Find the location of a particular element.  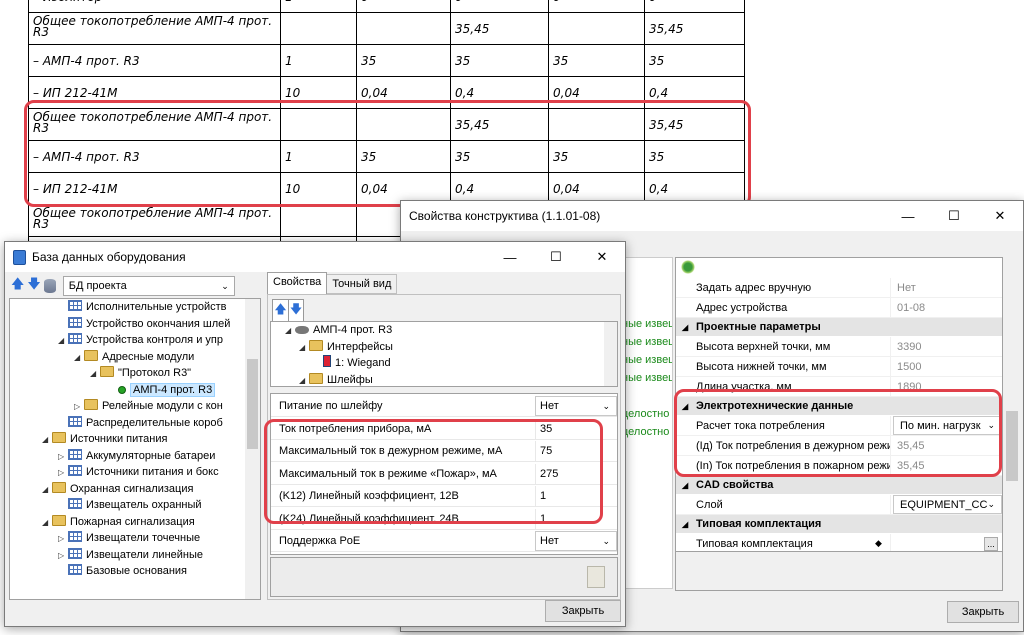

sheet-cell is located at coordinates (318, 220).